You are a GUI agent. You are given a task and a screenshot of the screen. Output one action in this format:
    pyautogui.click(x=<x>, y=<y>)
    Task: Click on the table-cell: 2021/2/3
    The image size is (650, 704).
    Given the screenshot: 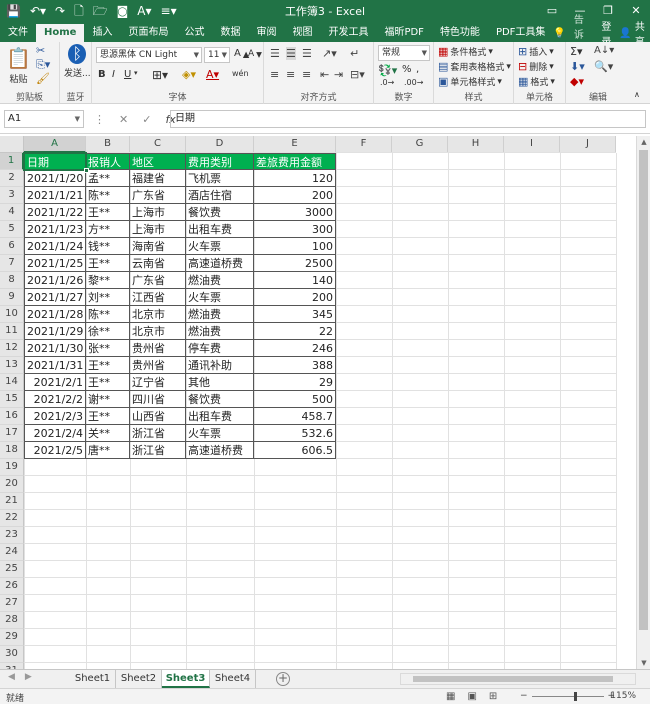 What is the action you would take?
    pyautogui.click(x=55, y=416)
    